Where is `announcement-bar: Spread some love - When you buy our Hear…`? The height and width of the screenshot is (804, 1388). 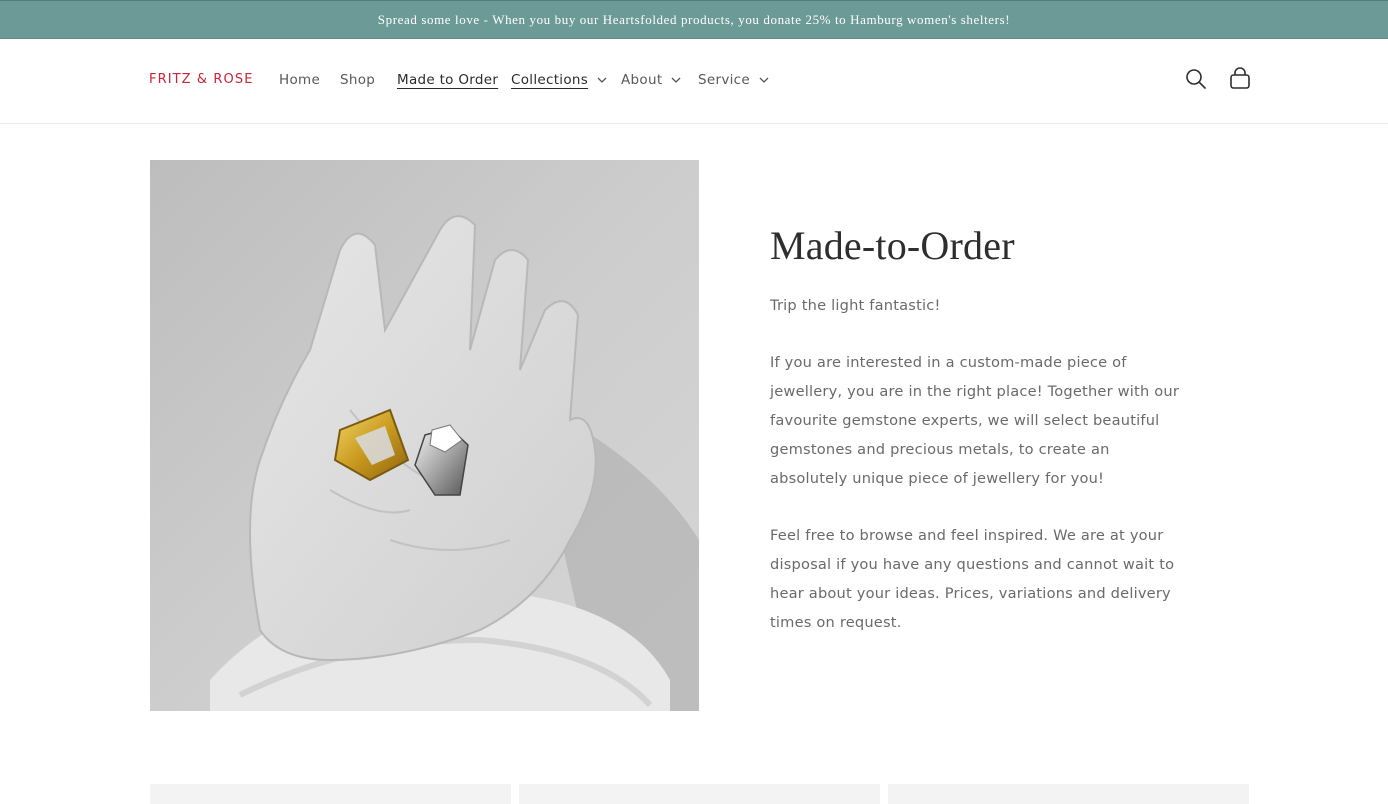
announcement-bar: Spread some love - When you buy our Hear… is located at coordinates (694, 19).